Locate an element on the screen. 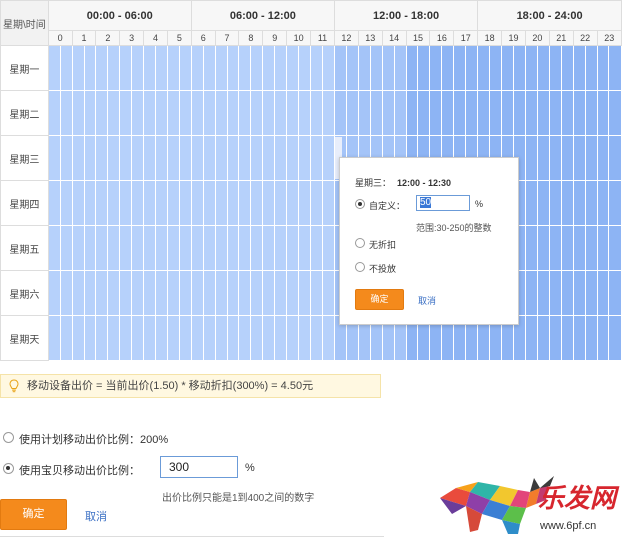 This screenshot has height=546, width=622. hour-header: 13 is located at coordinates (370, 38).